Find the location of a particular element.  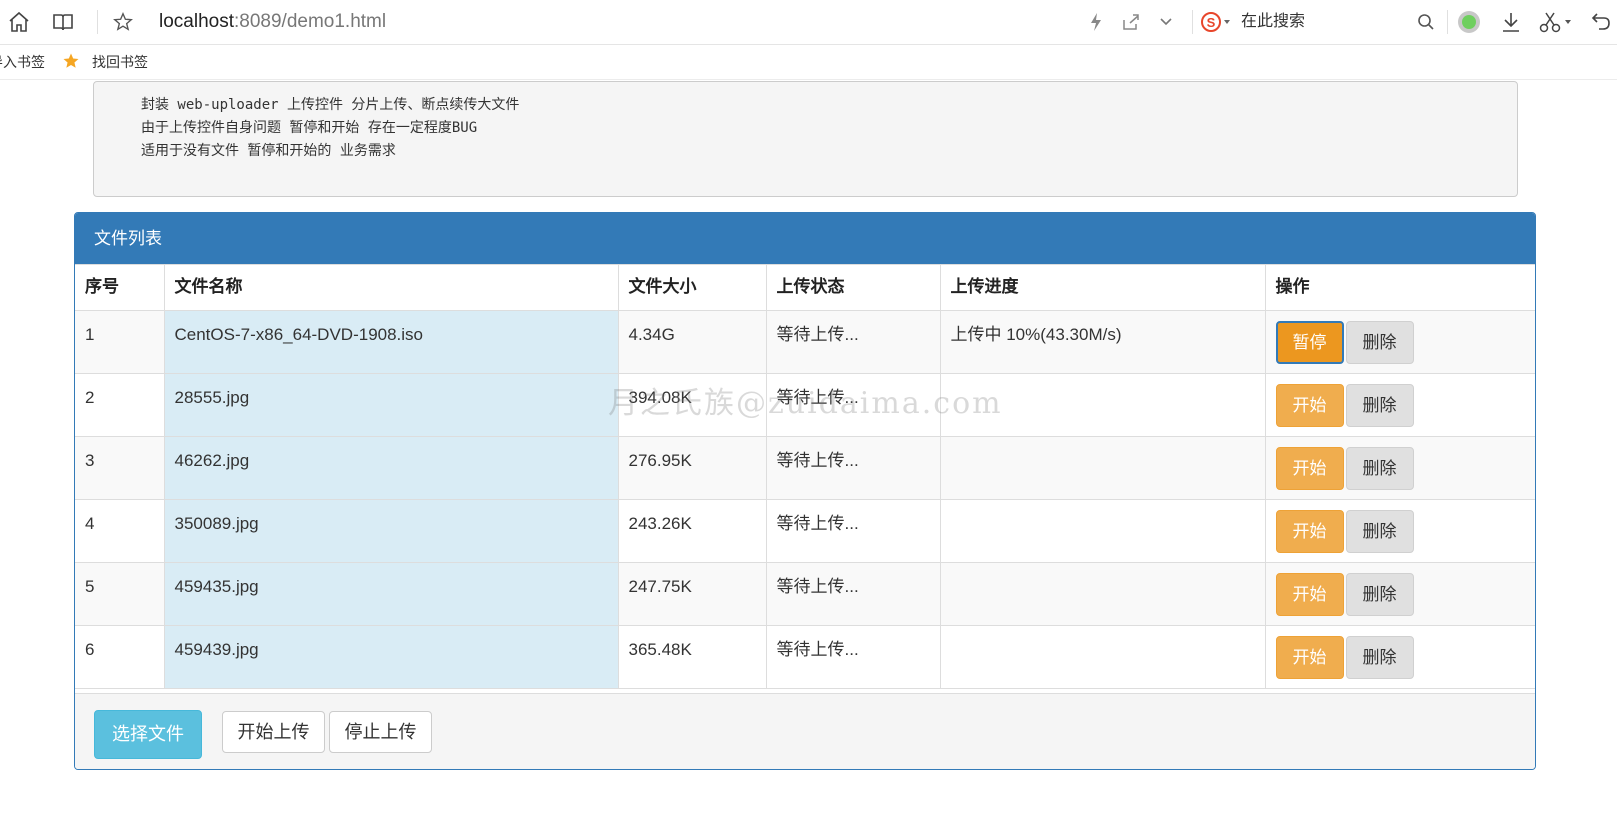

bookmark-import: 导入书签 is located at coordinates (22, 62).